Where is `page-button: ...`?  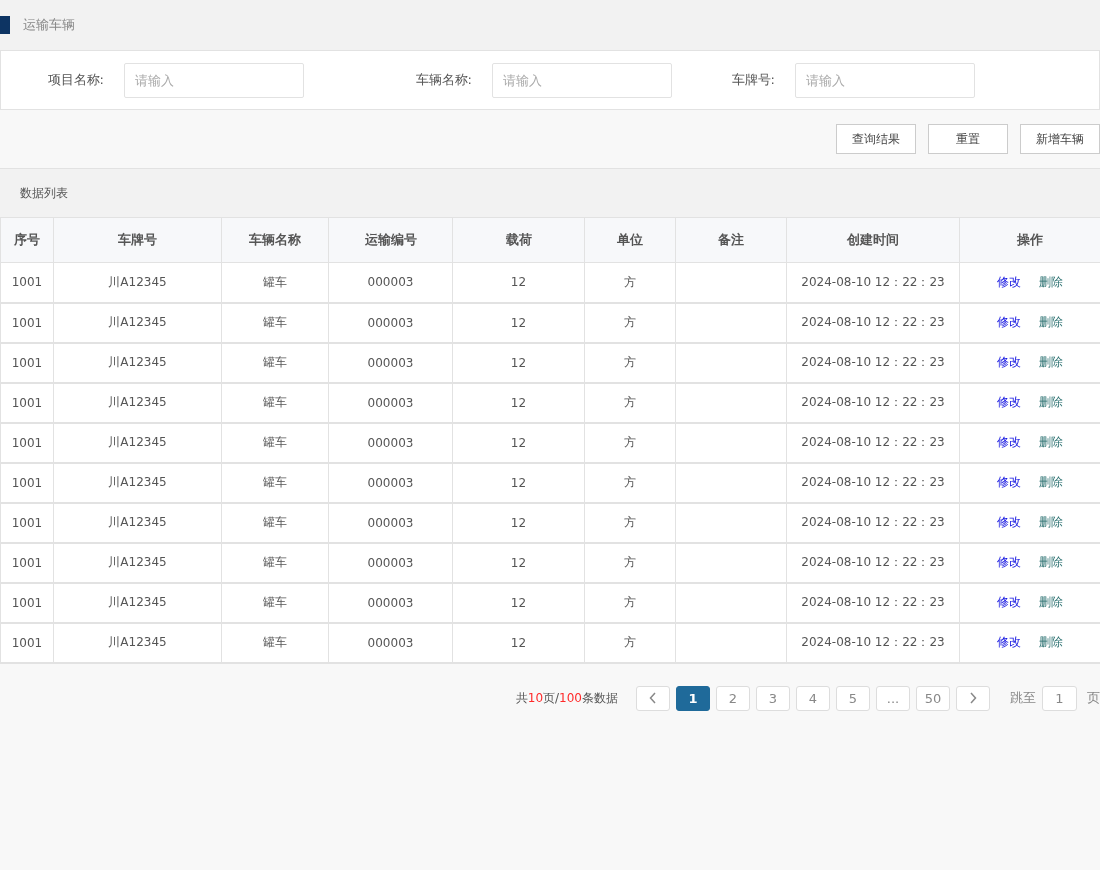
page-button: ... is located at coordinates (893, 698).